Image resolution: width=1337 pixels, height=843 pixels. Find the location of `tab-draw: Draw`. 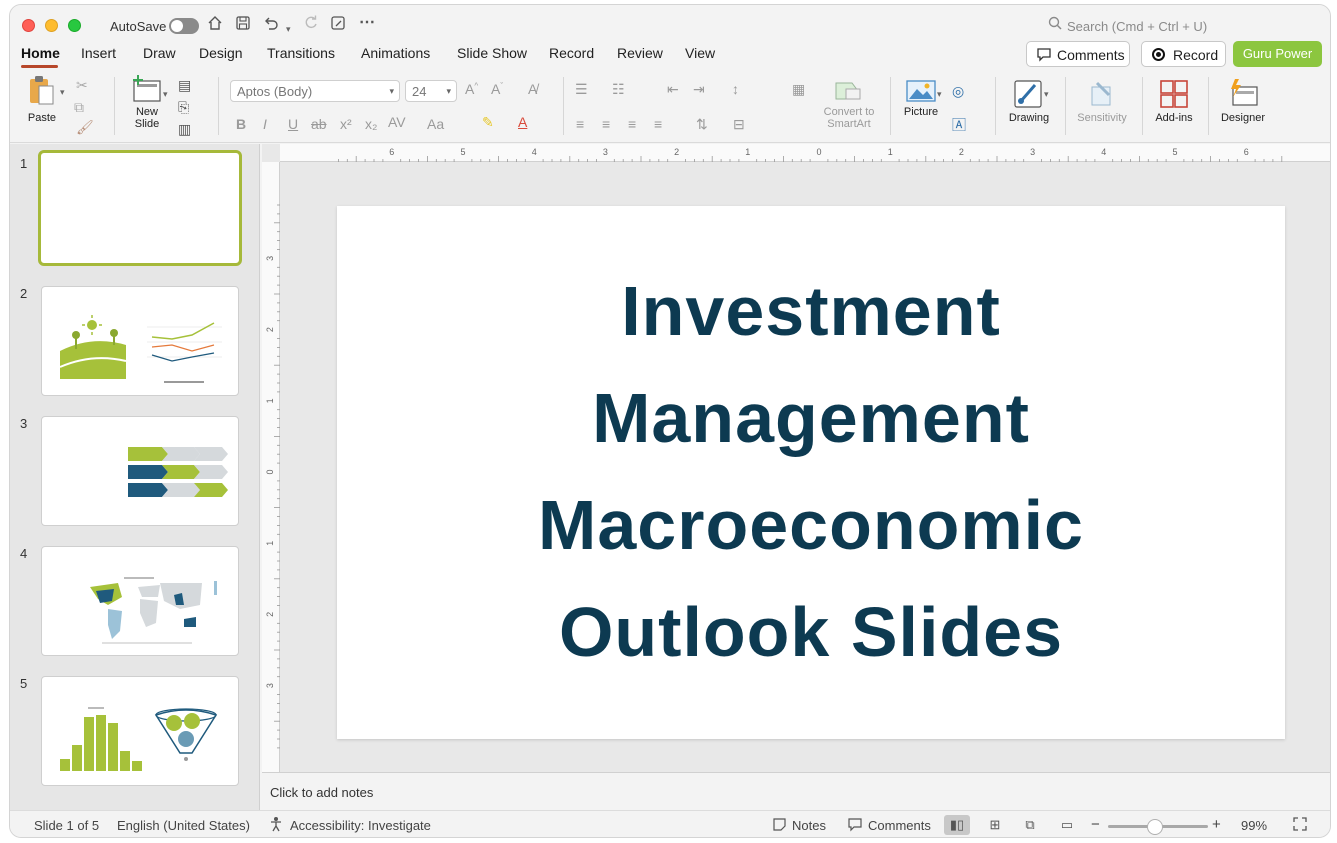

tab-draw: Draw is located at coordinates (159, 53).